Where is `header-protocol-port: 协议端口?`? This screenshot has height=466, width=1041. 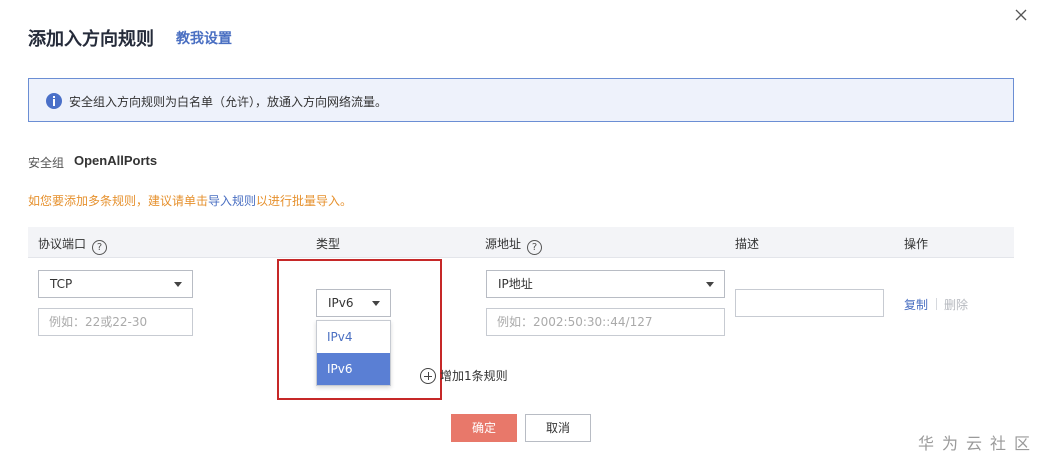 header-protocol-port: 协议端口? is located at coordinates (73, 245).